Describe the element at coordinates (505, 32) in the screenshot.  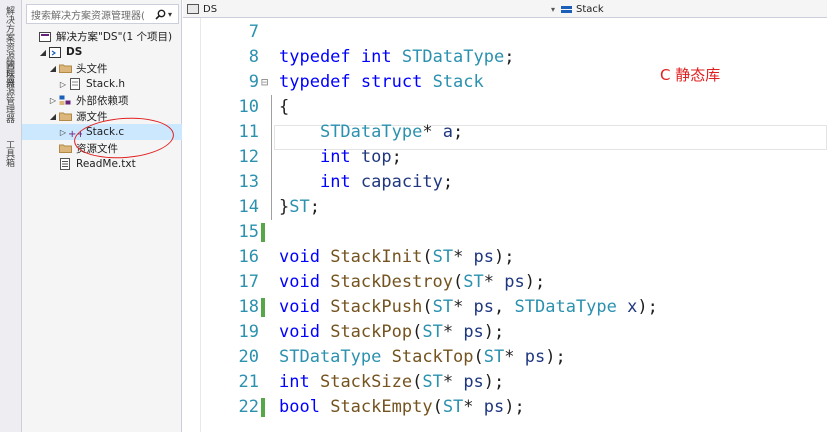
I see `code-line: 7` at that location.